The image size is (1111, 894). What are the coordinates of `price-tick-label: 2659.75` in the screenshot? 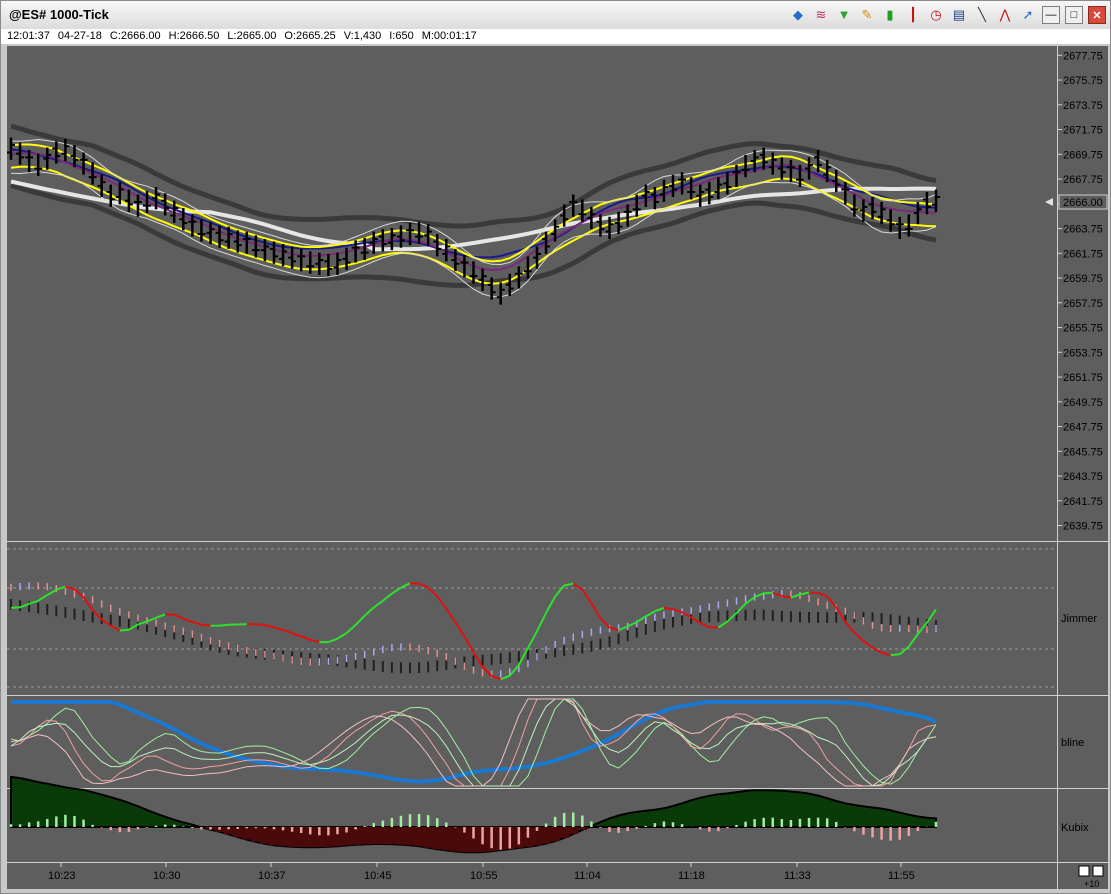 It's located at (1083, 279).